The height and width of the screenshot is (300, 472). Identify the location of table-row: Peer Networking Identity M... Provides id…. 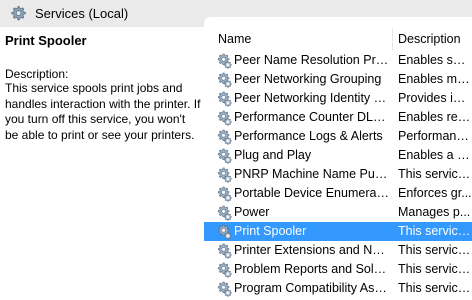
(338, 98).